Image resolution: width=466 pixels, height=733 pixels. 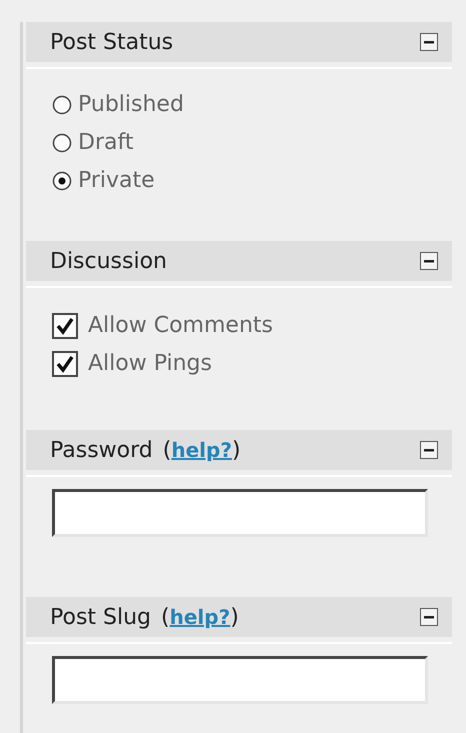 What do you see at coordinates (101, 450) in the screenshot?
I see `section-title: Password` at bounding box center [101, 450].